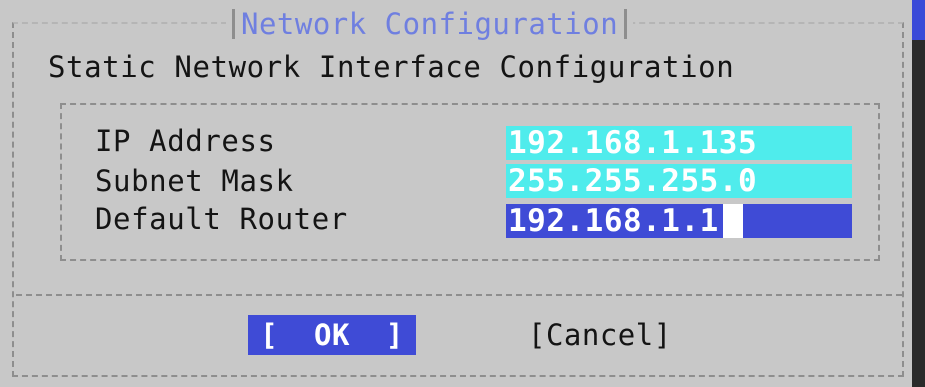 The image size is (925, 387). Describe the element at coordinates (600, 335) in the screenshot. I see `cancel-button: [Cancel]` at that location.